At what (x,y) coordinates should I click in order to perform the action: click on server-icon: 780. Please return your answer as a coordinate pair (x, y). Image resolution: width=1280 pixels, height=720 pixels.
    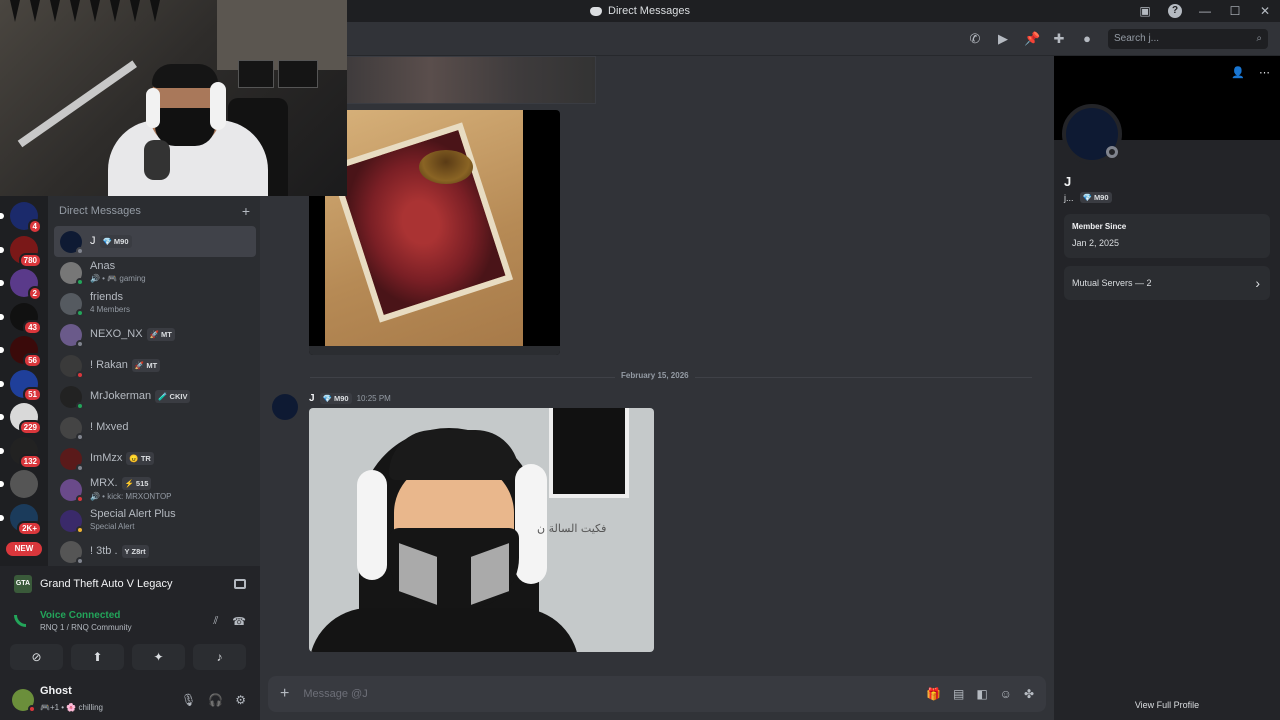
    Looking at the image, I should click on (21, 251).